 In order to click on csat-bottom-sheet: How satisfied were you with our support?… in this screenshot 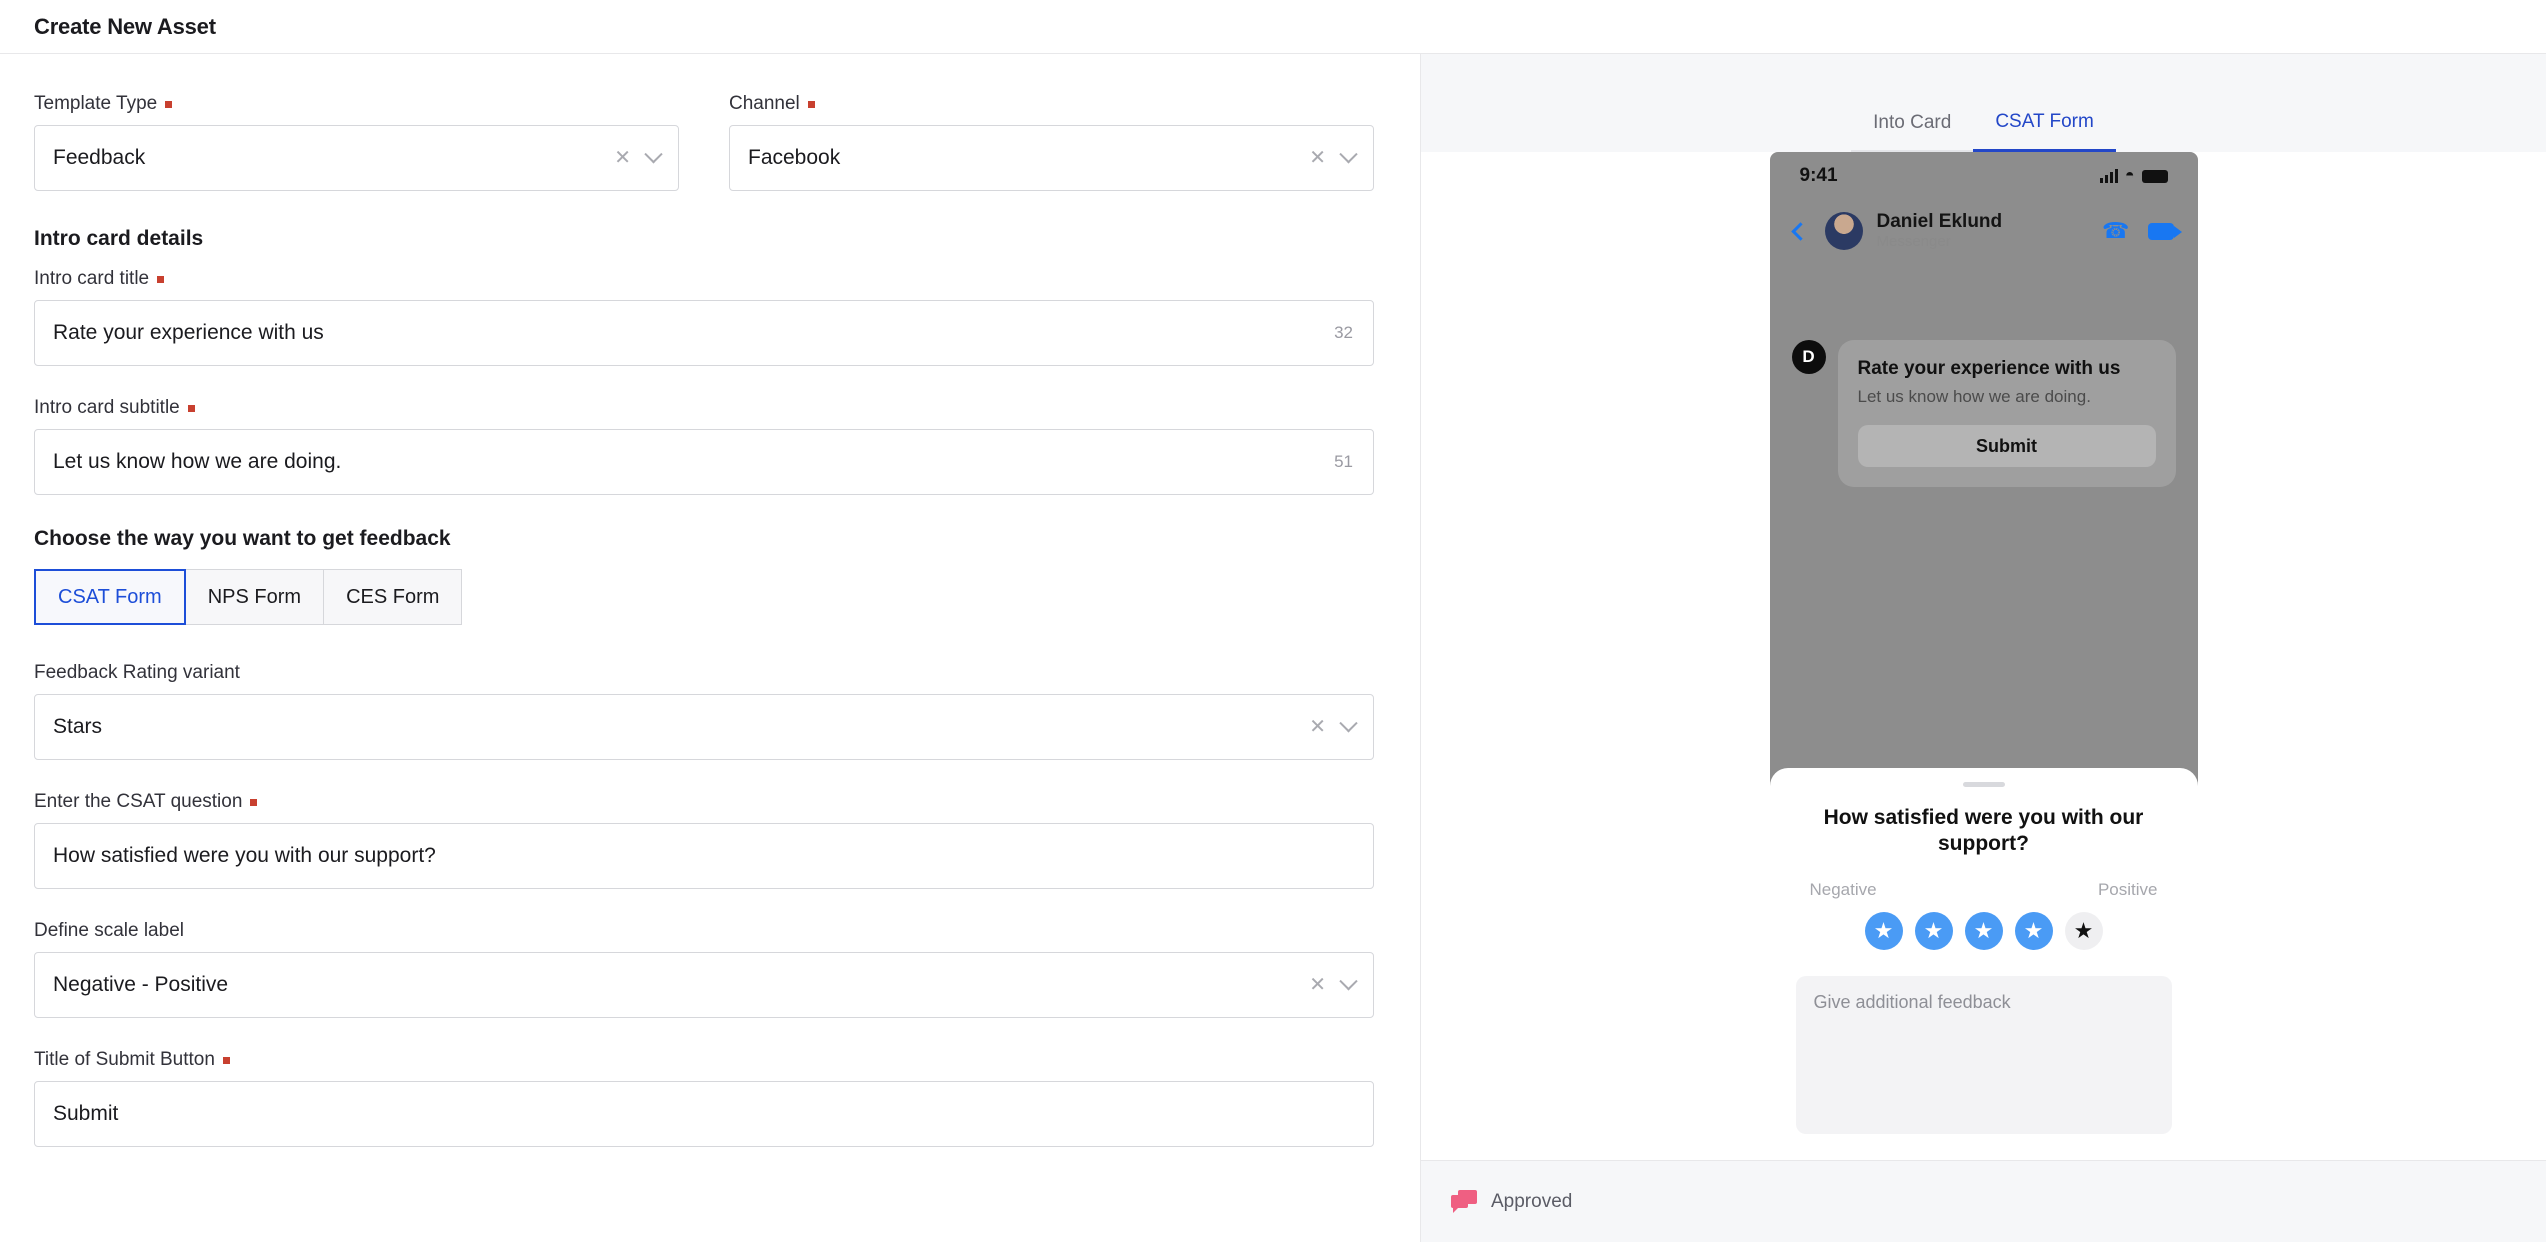, I will do `click(1983, 964)`.